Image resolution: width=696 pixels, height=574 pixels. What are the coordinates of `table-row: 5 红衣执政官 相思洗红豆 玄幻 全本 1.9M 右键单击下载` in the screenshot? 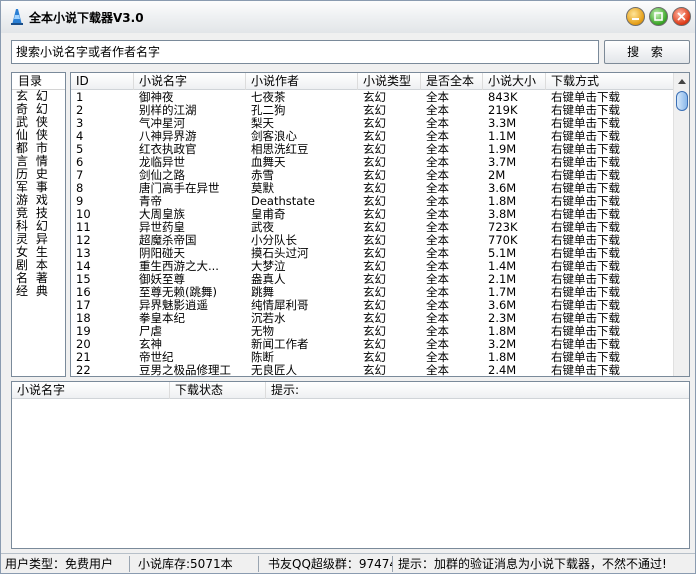 It's located at (372, 149).